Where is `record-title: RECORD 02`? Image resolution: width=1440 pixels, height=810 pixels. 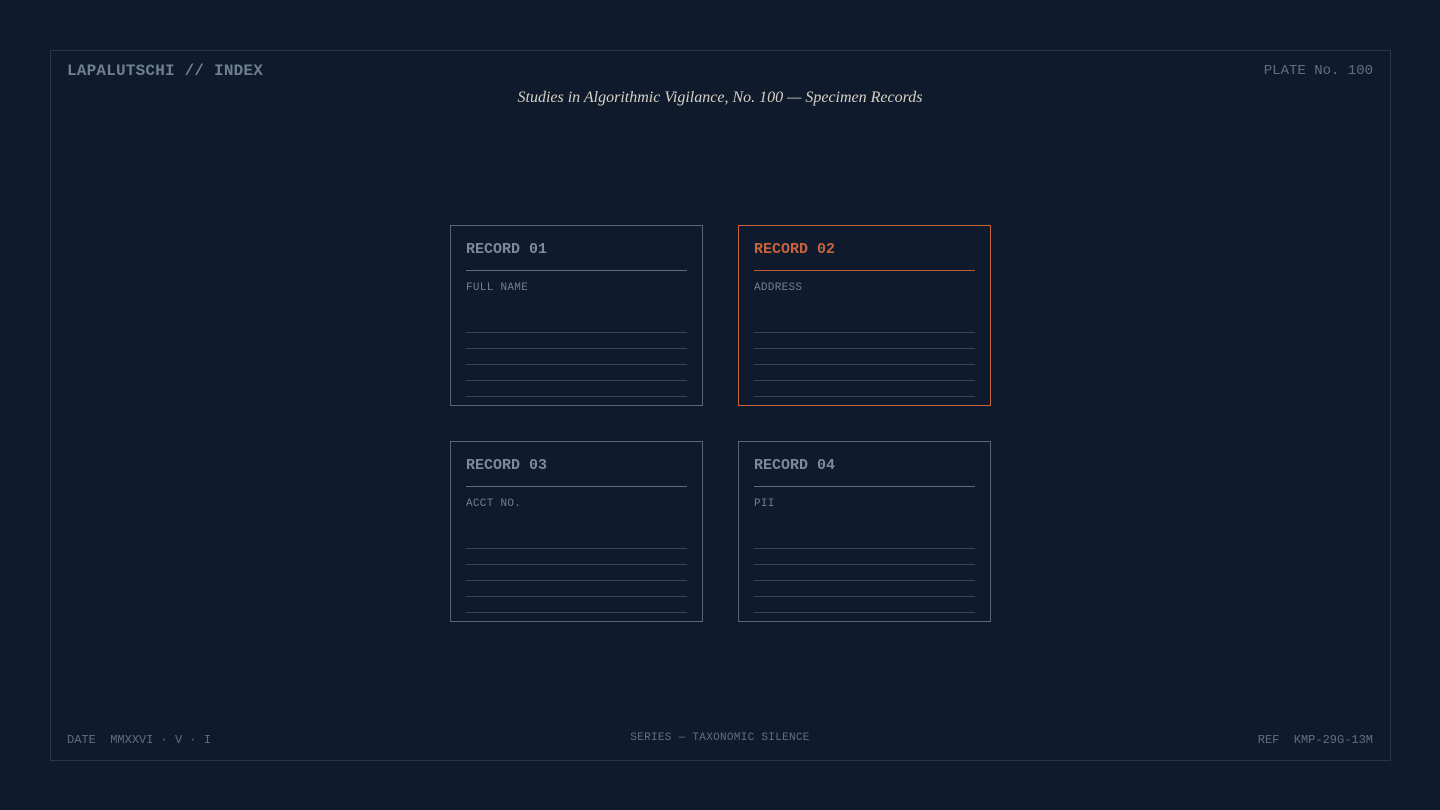 record-title: RECORD 02 is located at coordinates (795, 249).